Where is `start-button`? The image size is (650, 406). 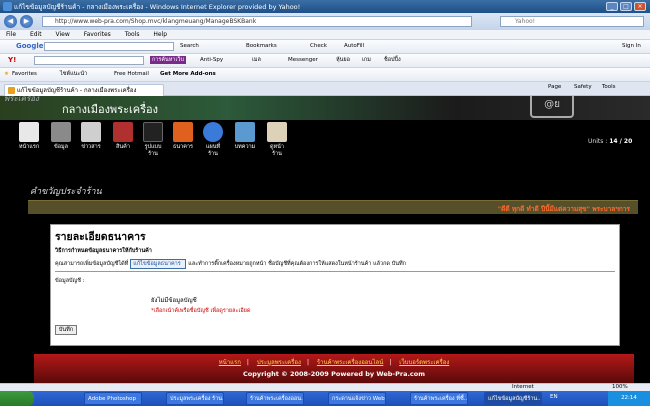
start-button is located at coordinates (17, 398).